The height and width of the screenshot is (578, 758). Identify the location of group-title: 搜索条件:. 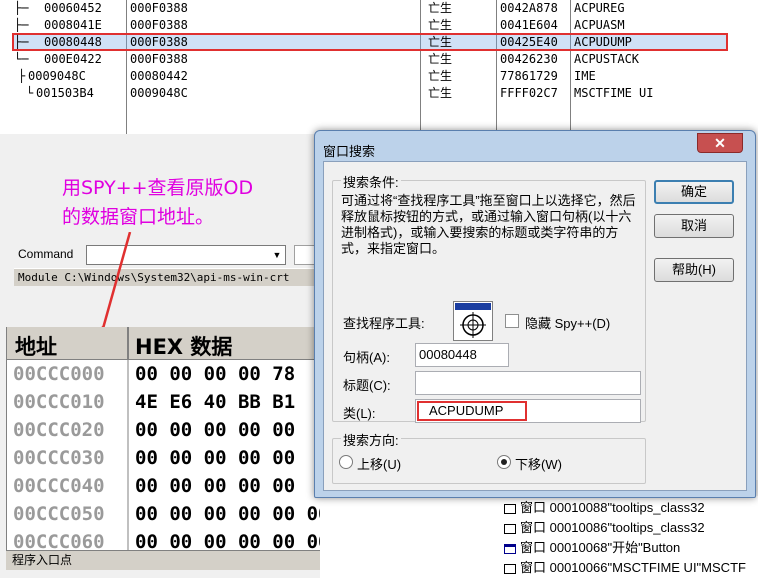
(371, 181).